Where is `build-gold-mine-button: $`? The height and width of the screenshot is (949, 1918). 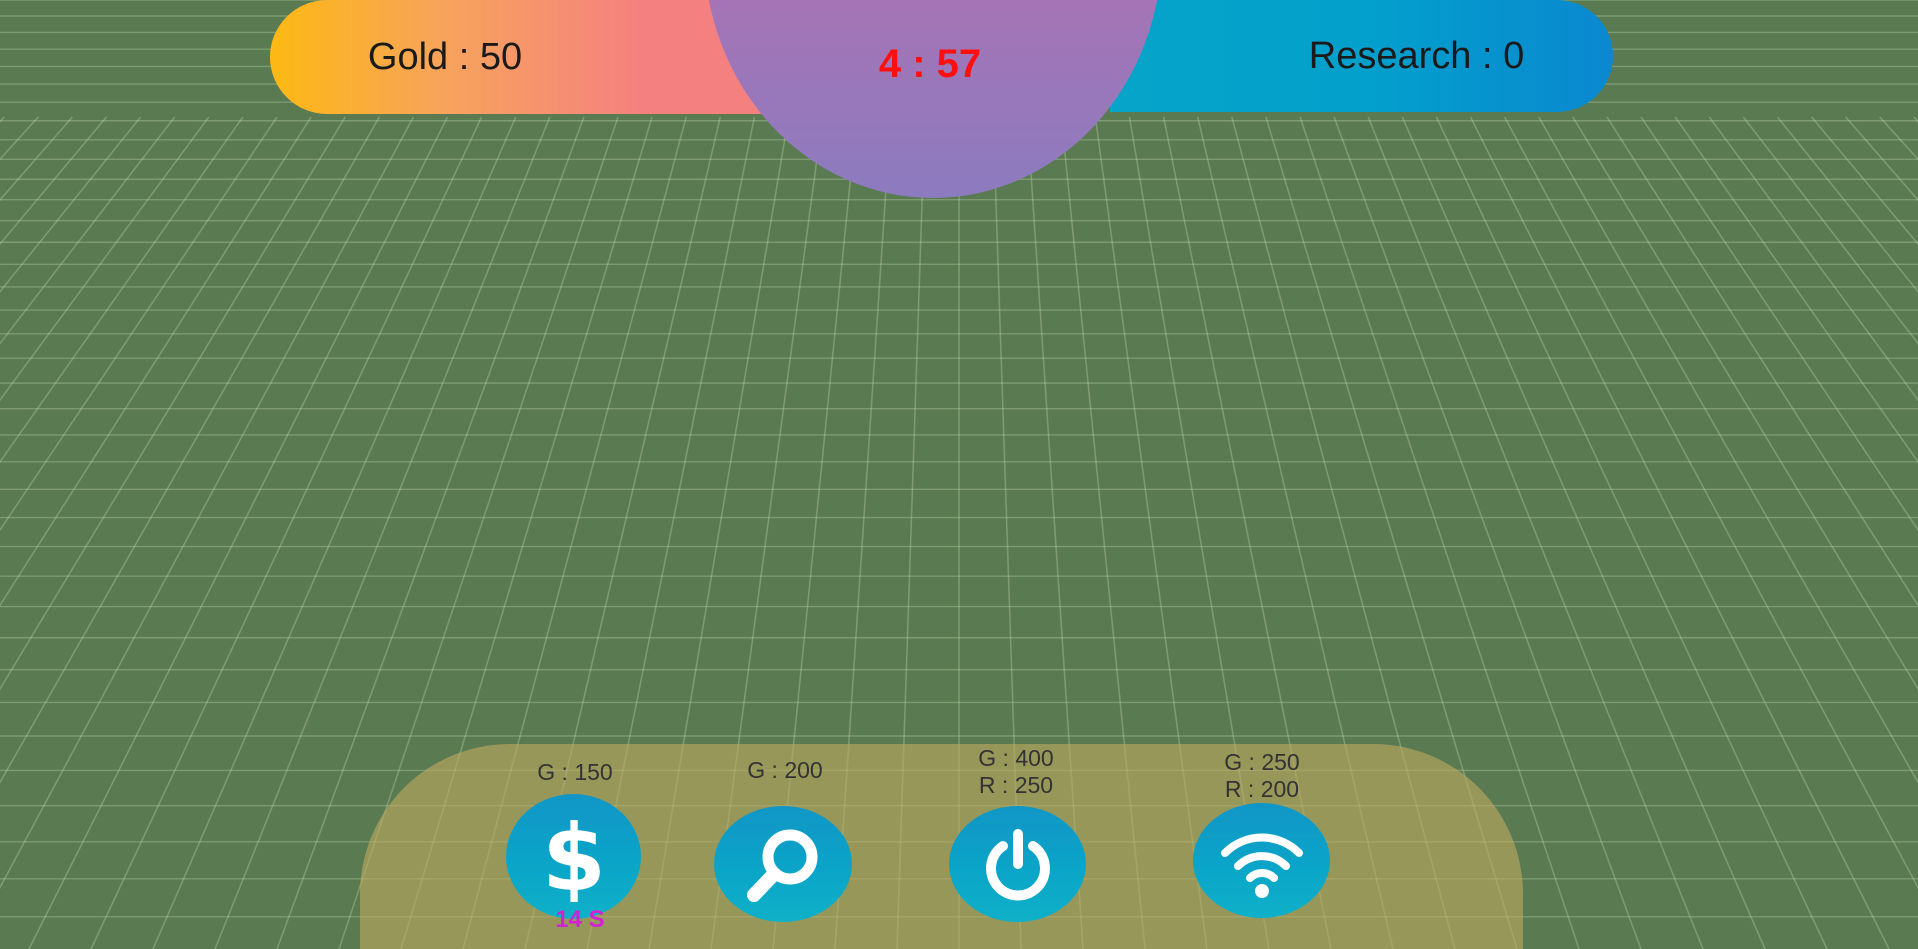
build-gold-mine-button: $ is located at coordinates (573, 856).